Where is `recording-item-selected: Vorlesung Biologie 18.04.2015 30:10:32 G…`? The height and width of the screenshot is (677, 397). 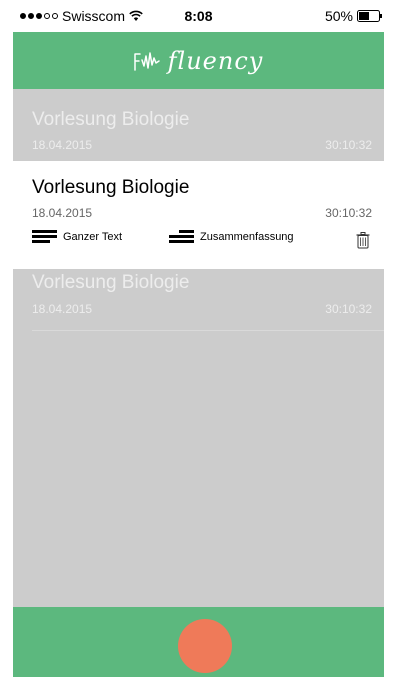
recording-item-selected: Vorlesung Biologie 18.04.2015 30:10:32 G… is located at coordinates (198, 215).